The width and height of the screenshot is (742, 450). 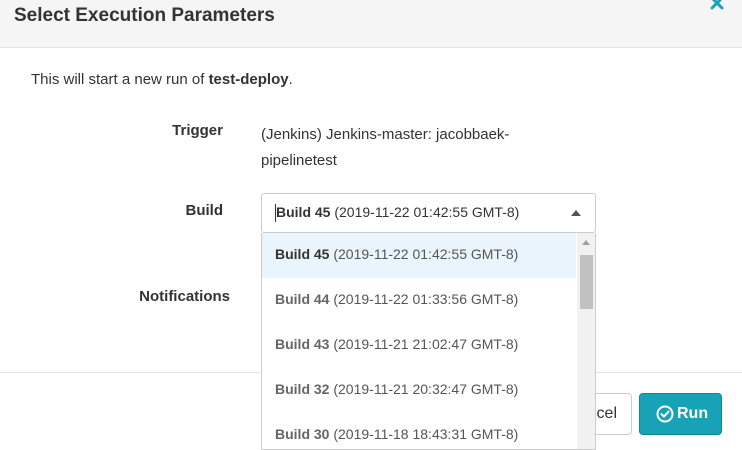 What do you see at coordinates (204, 210) in the screenshot?
I see `build-label: Build` at bounding box center [204, 210].